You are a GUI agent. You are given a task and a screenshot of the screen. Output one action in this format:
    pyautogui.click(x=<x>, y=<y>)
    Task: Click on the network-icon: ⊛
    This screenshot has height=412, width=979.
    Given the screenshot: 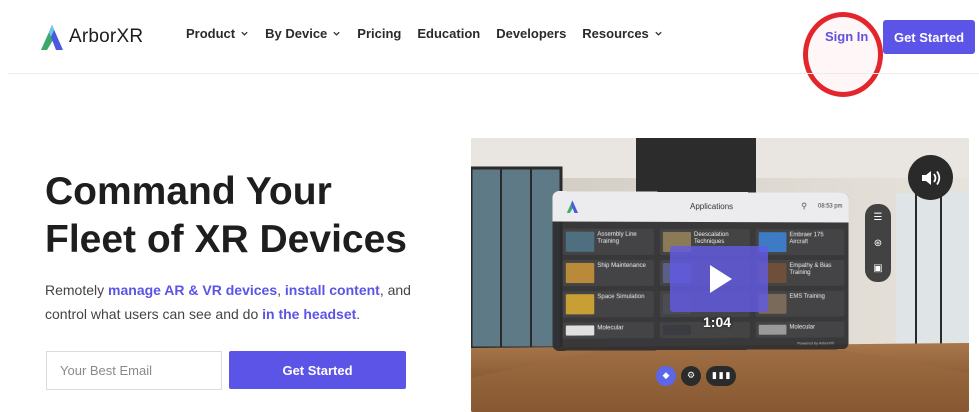 What is the action you would take?
    pyautogui.click(x=878, y=243)
    